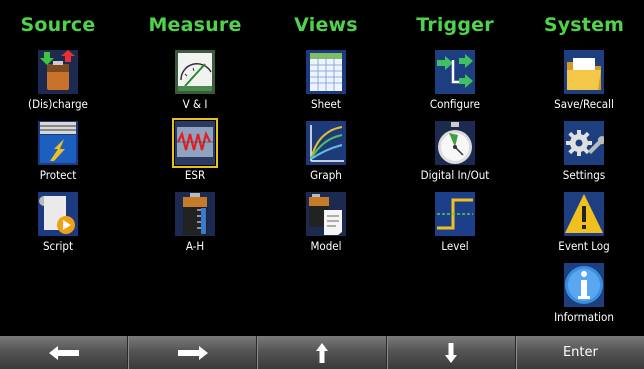 This screenshot has height=369, width=644. I want to click on softkey-down, so click(451, 352).